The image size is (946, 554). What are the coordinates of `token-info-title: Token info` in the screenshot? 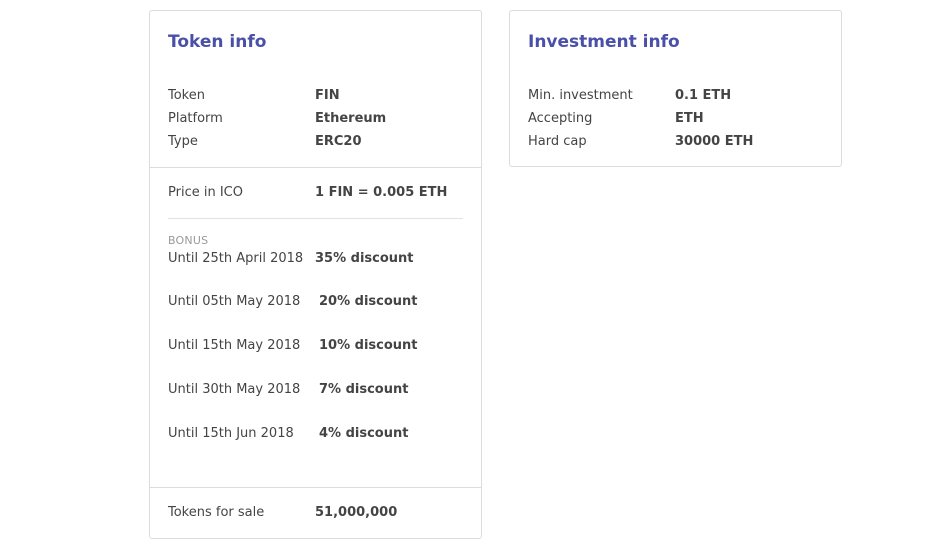 It's located at (217, 42).